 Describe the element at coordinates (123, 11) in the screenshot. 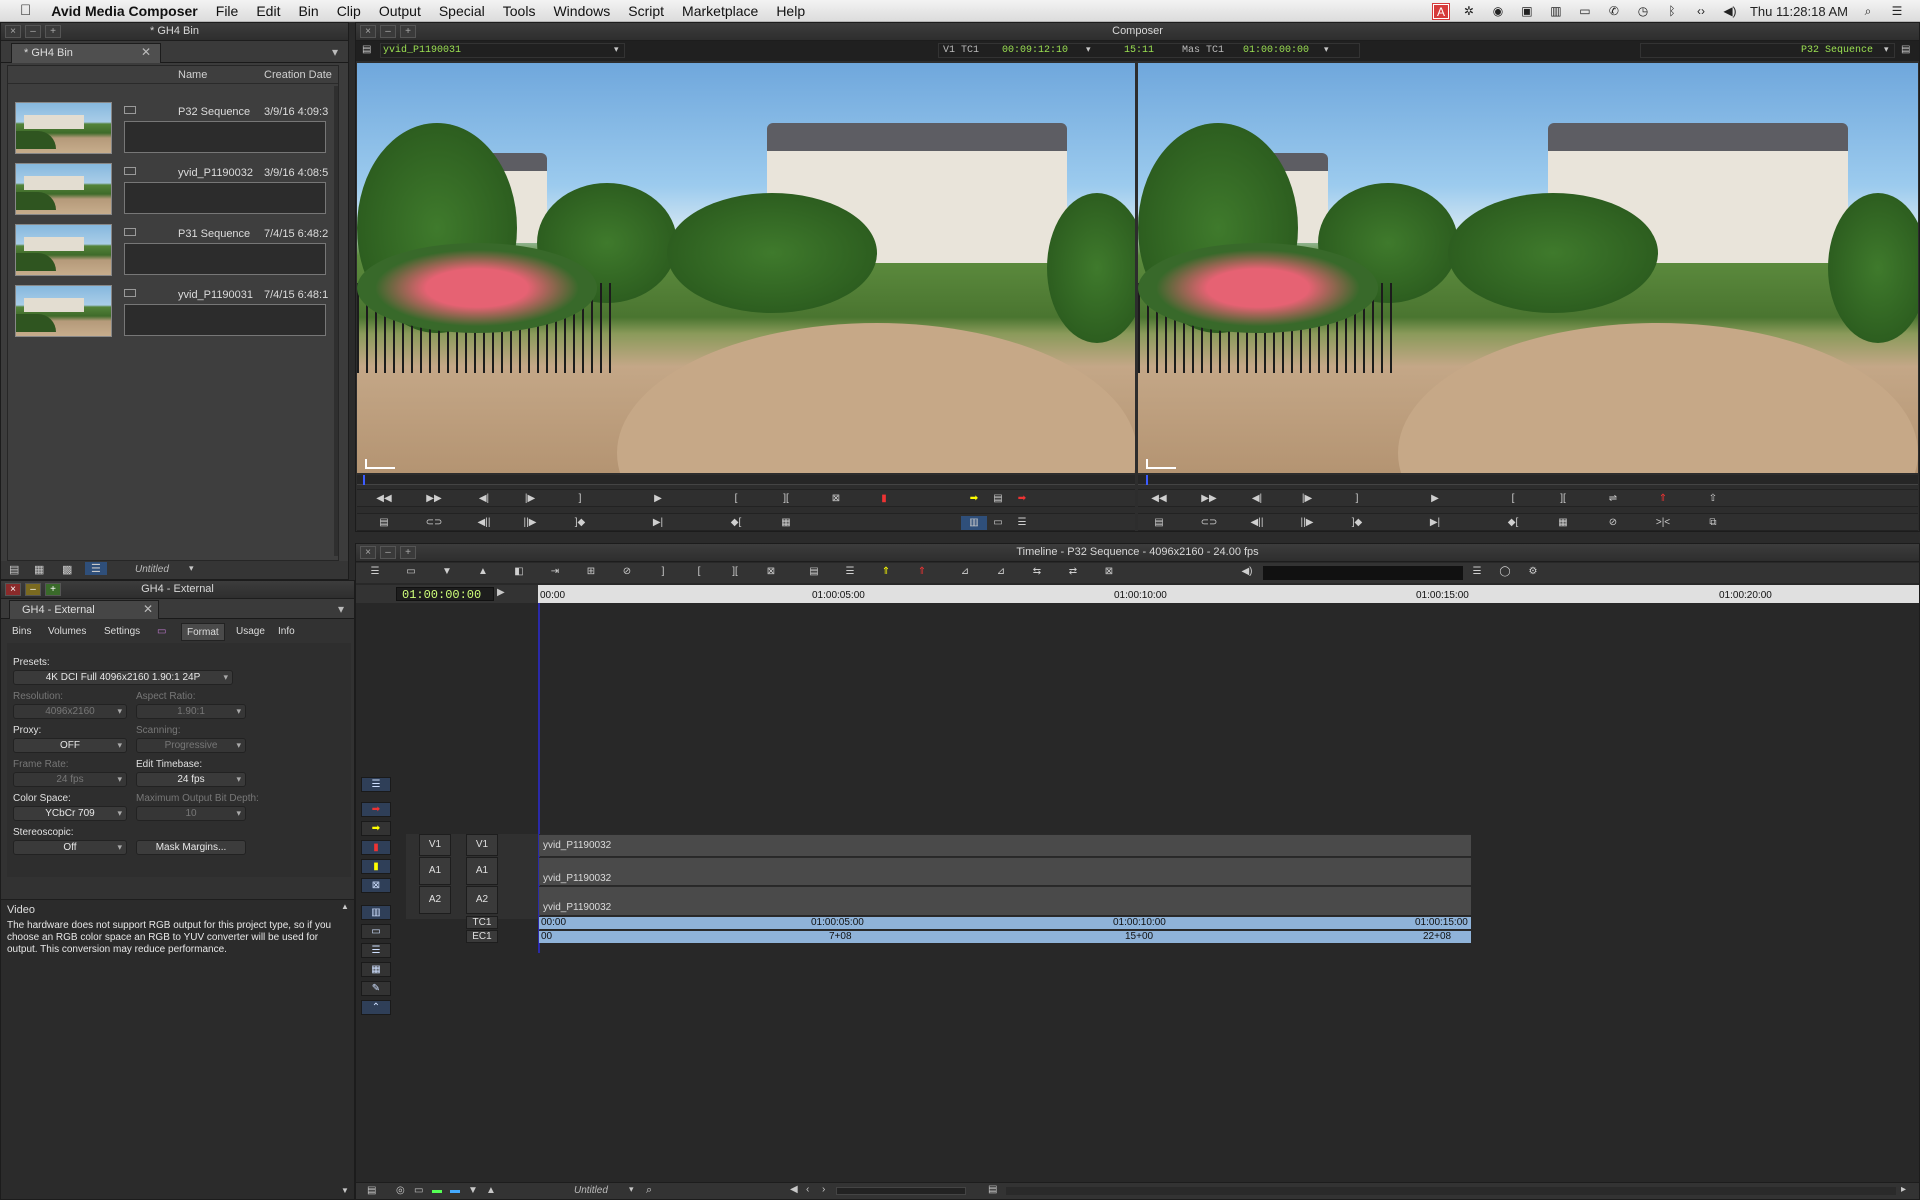

I see `menu-app-name: Avid Media Composer` at that location.